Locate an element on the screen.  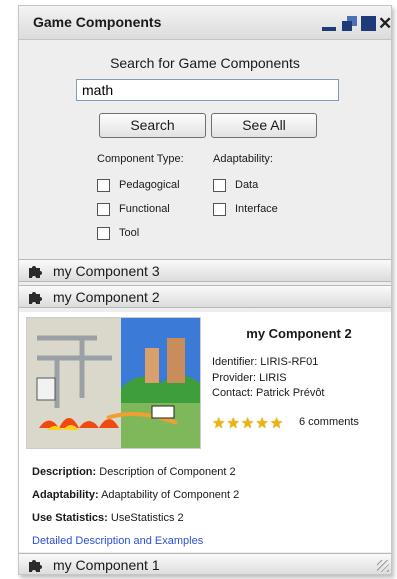
component-identifier: Identifier: LIRIS-RF01 is located at coordinates (265, 362).